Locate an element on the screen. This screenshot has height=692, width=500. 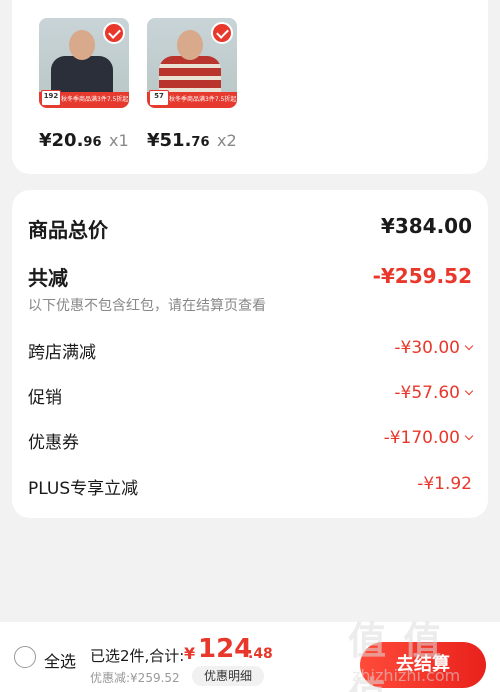
discount-row-value: -¥1.92 is located at coordinates (444, 484).